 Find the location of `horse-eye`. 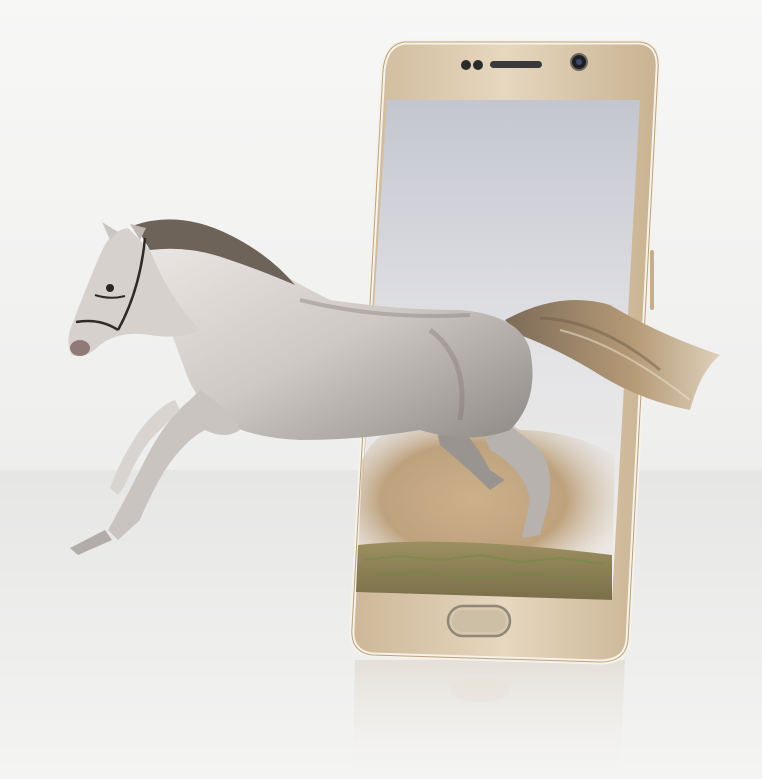

horse-eye is located at coordinates (110, 288).